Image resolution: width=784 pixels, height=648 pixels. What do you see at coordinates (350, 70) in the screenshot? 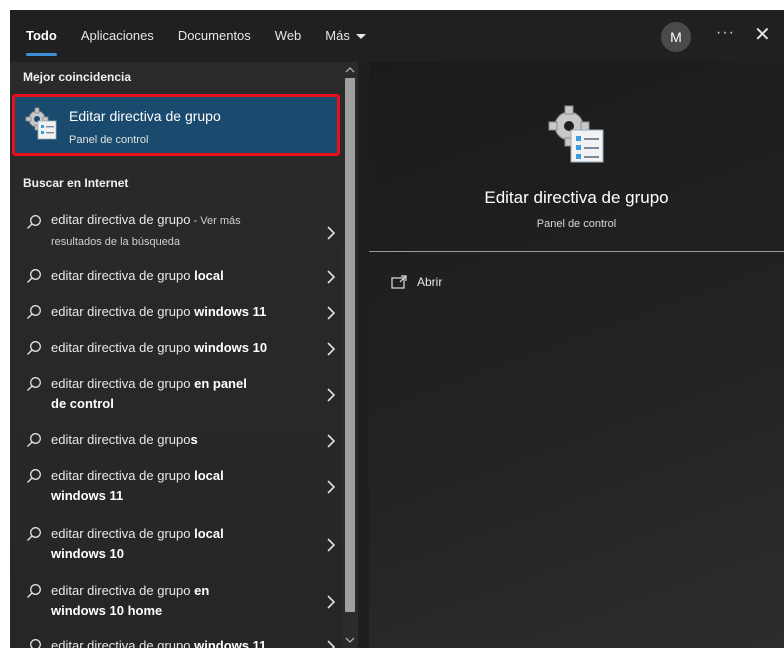
I see `scroll-up-icon` at bounding box center [350, 70].